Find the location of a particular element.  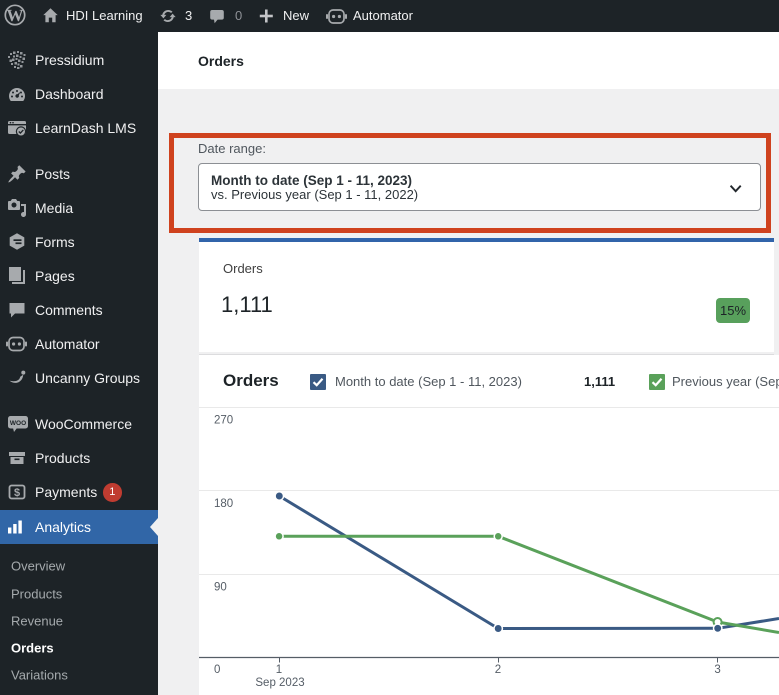

svg-text: WOO is located at coordinates (18, 423).